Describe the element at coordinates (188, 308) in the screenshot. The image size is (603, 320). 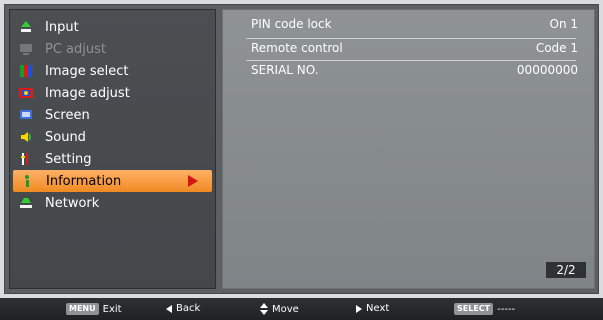
I see `footer-back-label: Back` at that location.